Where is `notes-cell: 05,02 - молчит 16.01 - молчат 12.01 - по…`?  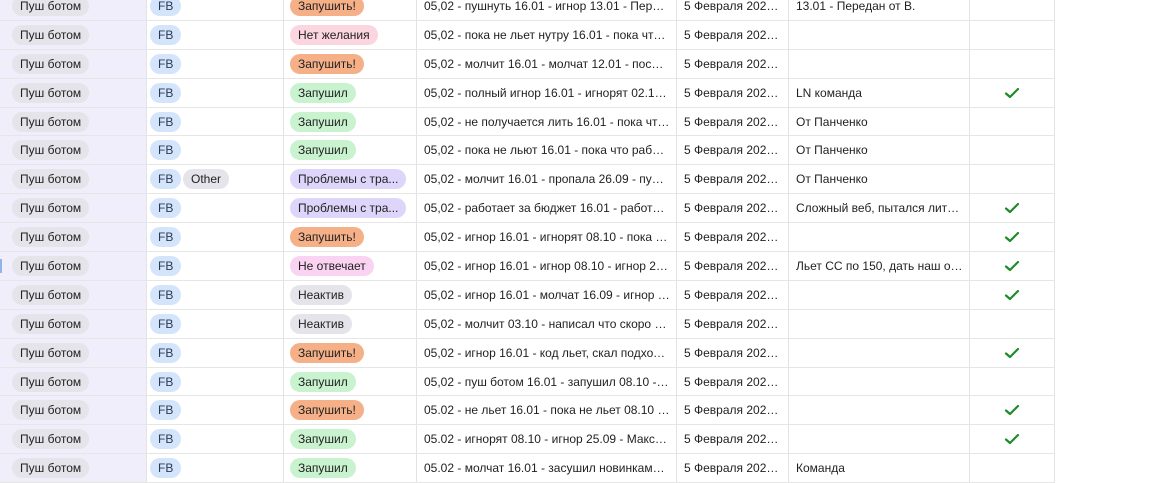 notes-cell: 05,02 - молчит 16.01 - молчат 12.01 - по… is located at coordinates (547, 63).